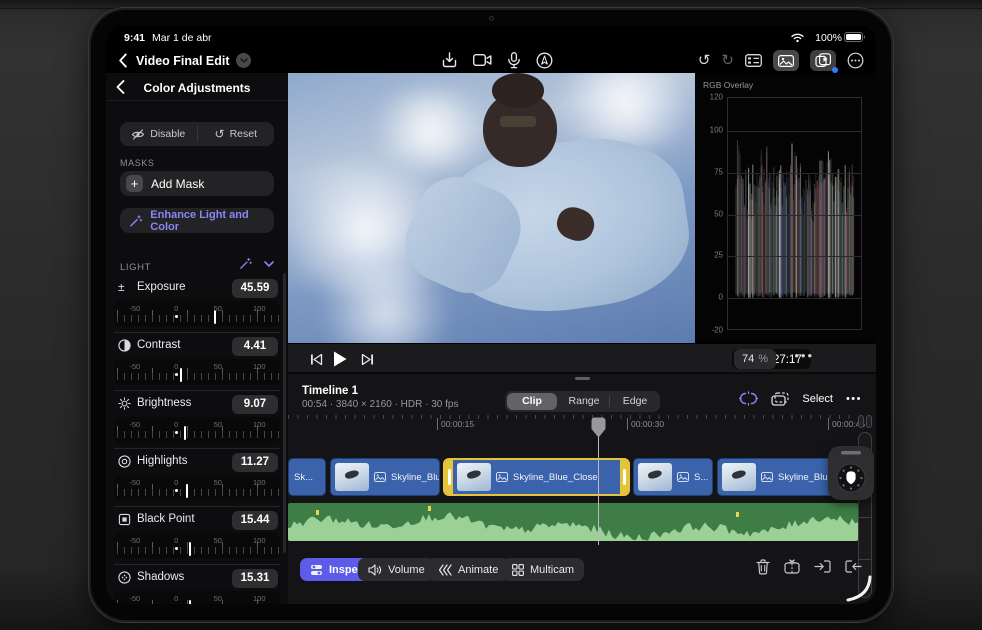  I want to click on mic-icon, so click(514, 60).